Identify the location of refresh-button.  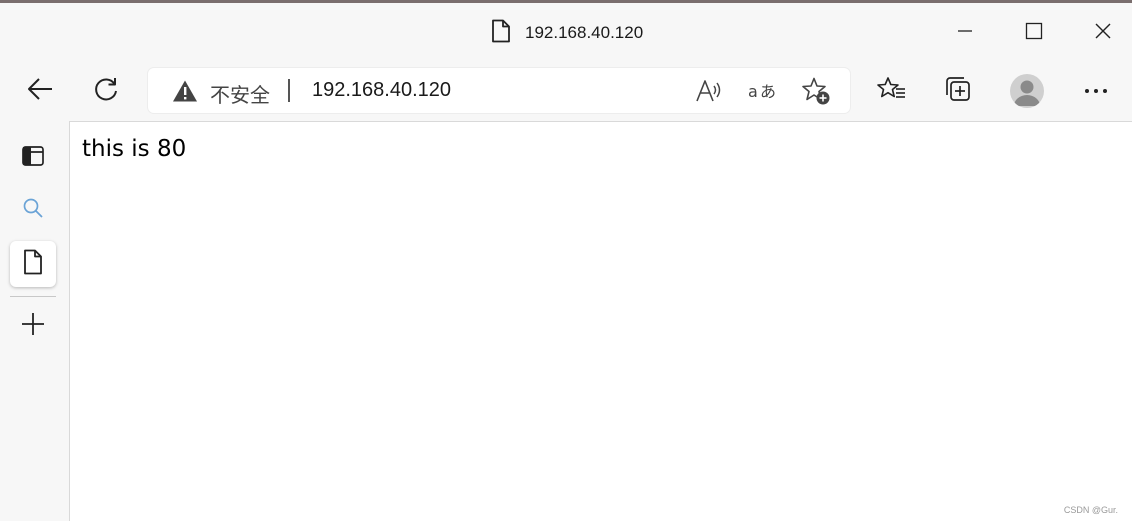
(106, 91).